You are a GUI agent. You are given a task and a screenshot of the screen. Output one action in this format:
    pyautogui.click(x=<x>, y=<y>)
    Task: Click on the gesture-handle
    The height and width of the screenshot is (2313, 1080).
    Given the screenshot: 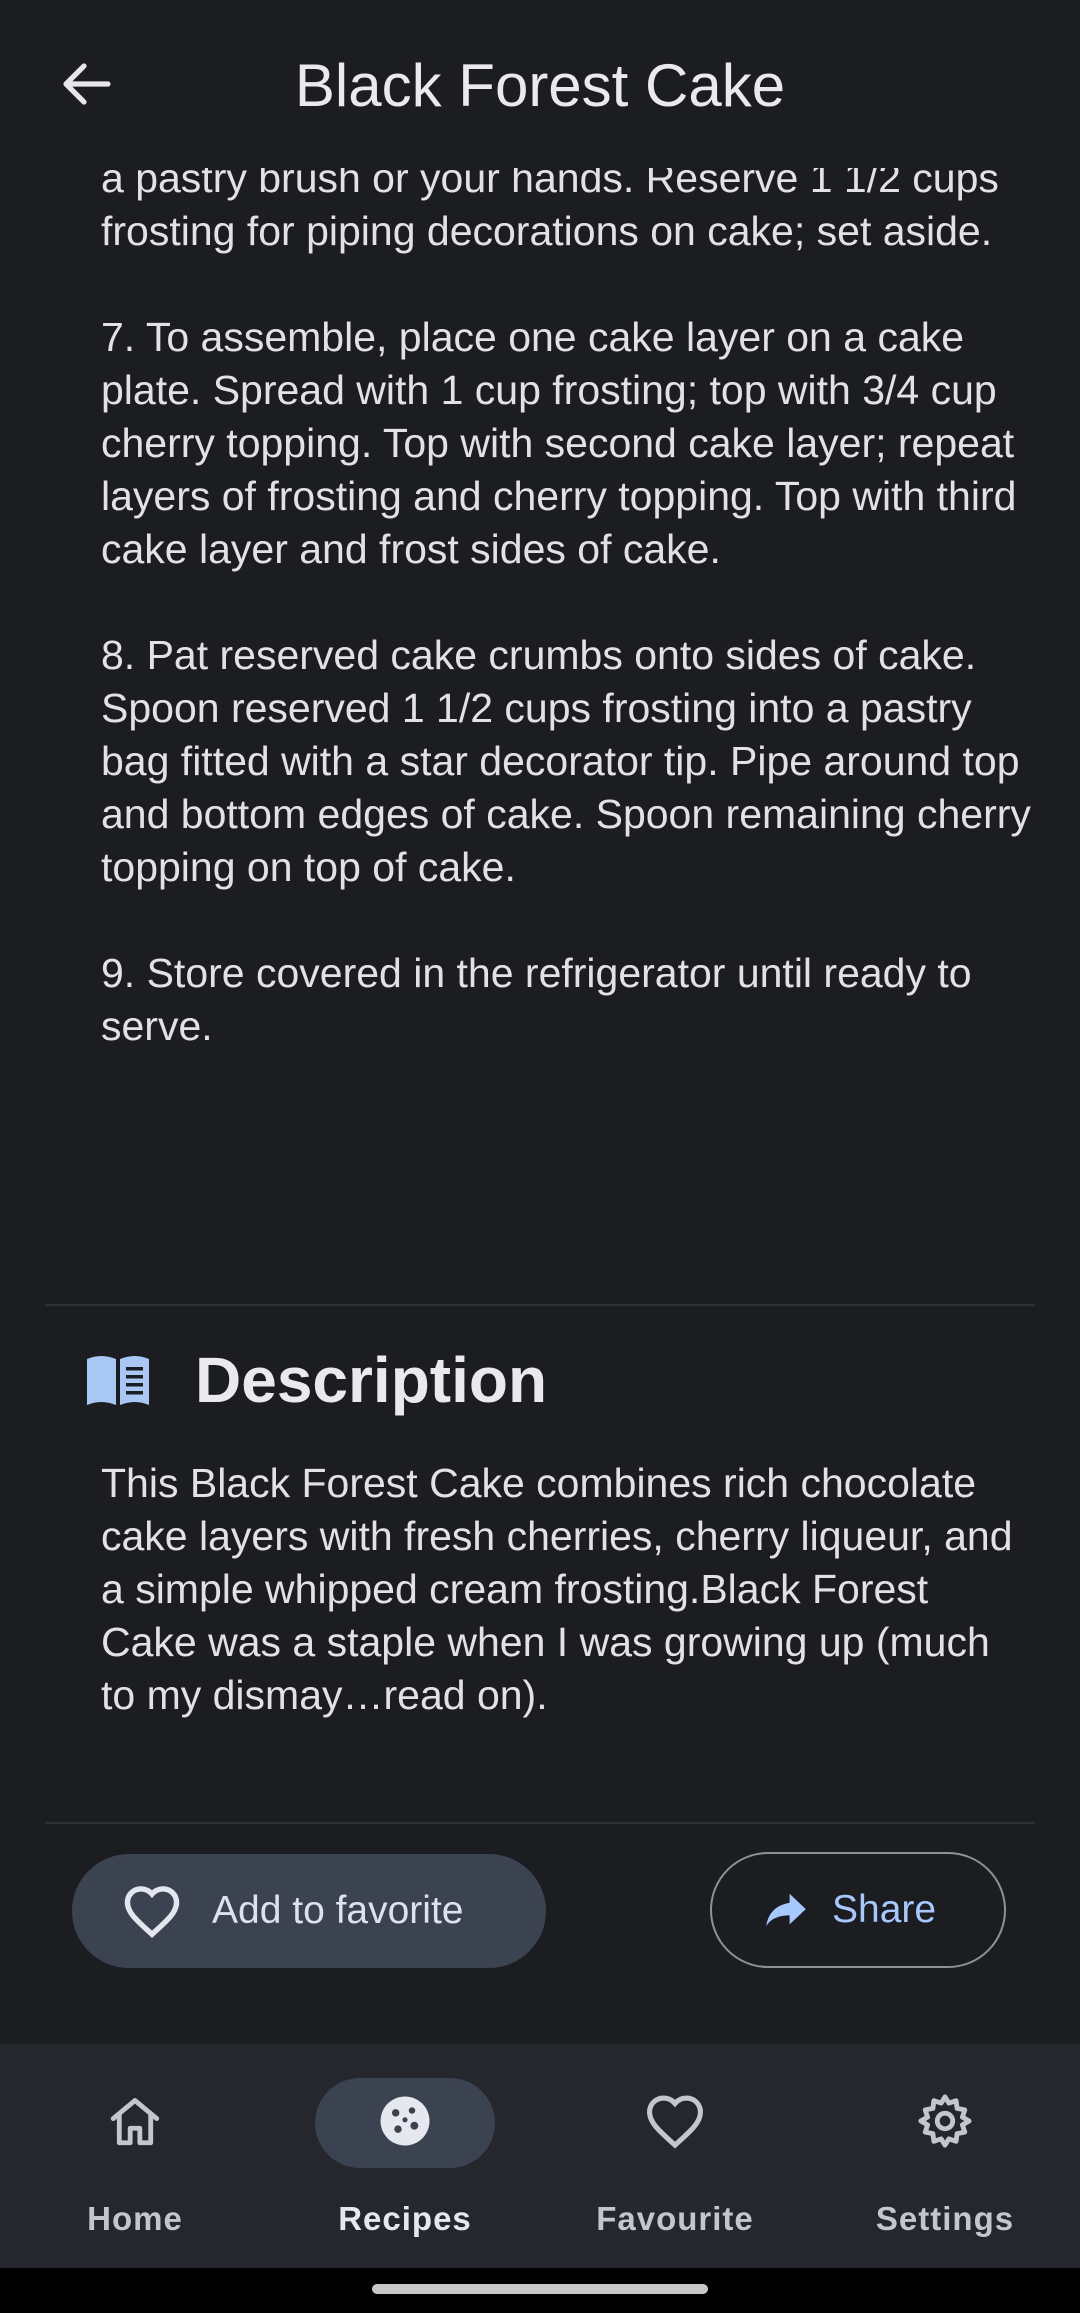 What is the action you would take?
    pyautogui.click(x=540, y=2289)
    